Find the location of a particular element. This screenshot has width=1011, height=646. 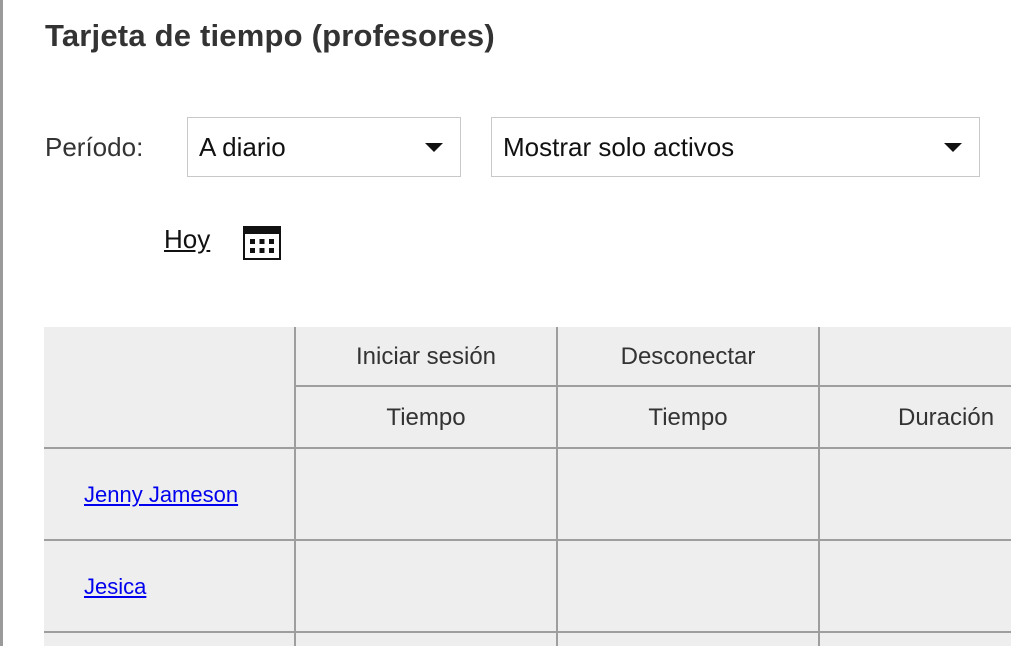

teacher-link-jenny-jameson: Jenny Jameson is located at coordinates (161, 495).